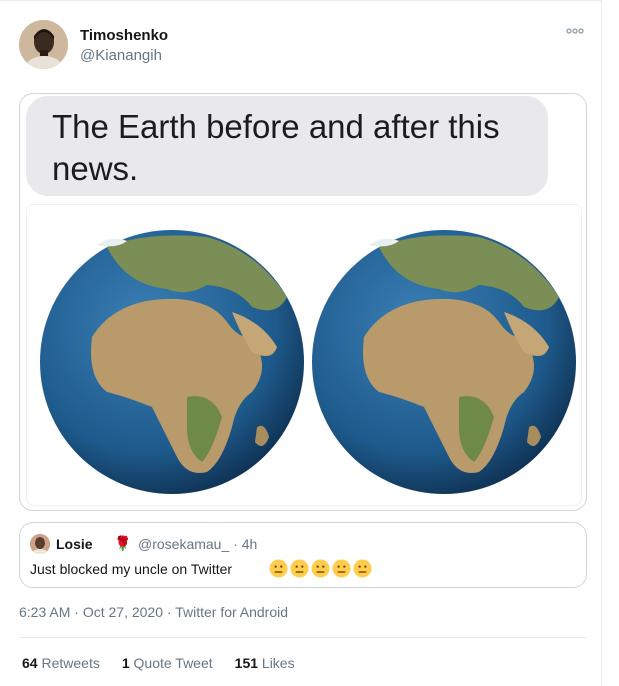  Describe the element at coordinates (276, 147) in the screenshot. I see `media-caption: The Earth before and after this news.` at that location.